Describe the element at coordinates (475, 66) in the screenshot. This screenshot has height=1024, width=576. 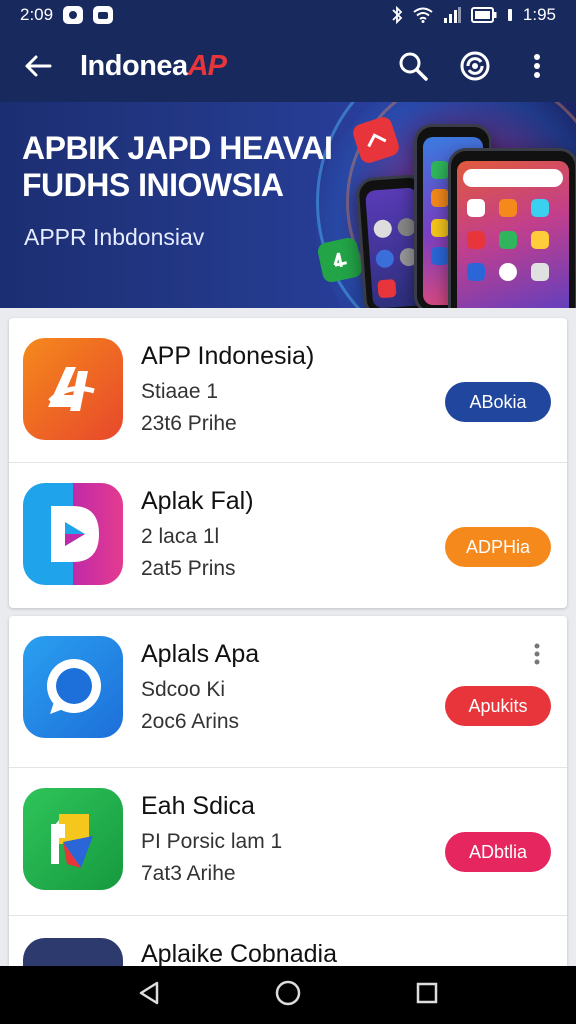
I see `refresh-icon` at that location.